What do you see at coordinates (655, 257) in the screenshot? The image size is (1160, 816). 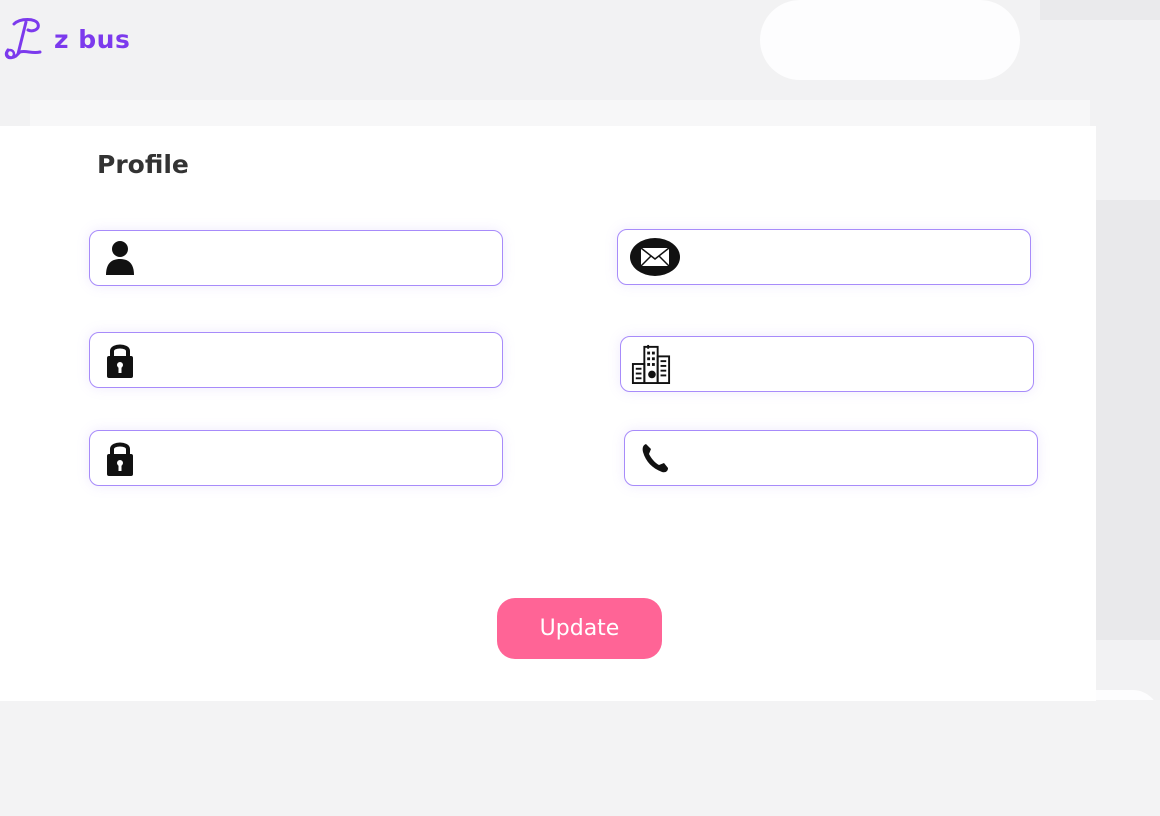 I see `envelope-icon` at bounding box center [655, 257].